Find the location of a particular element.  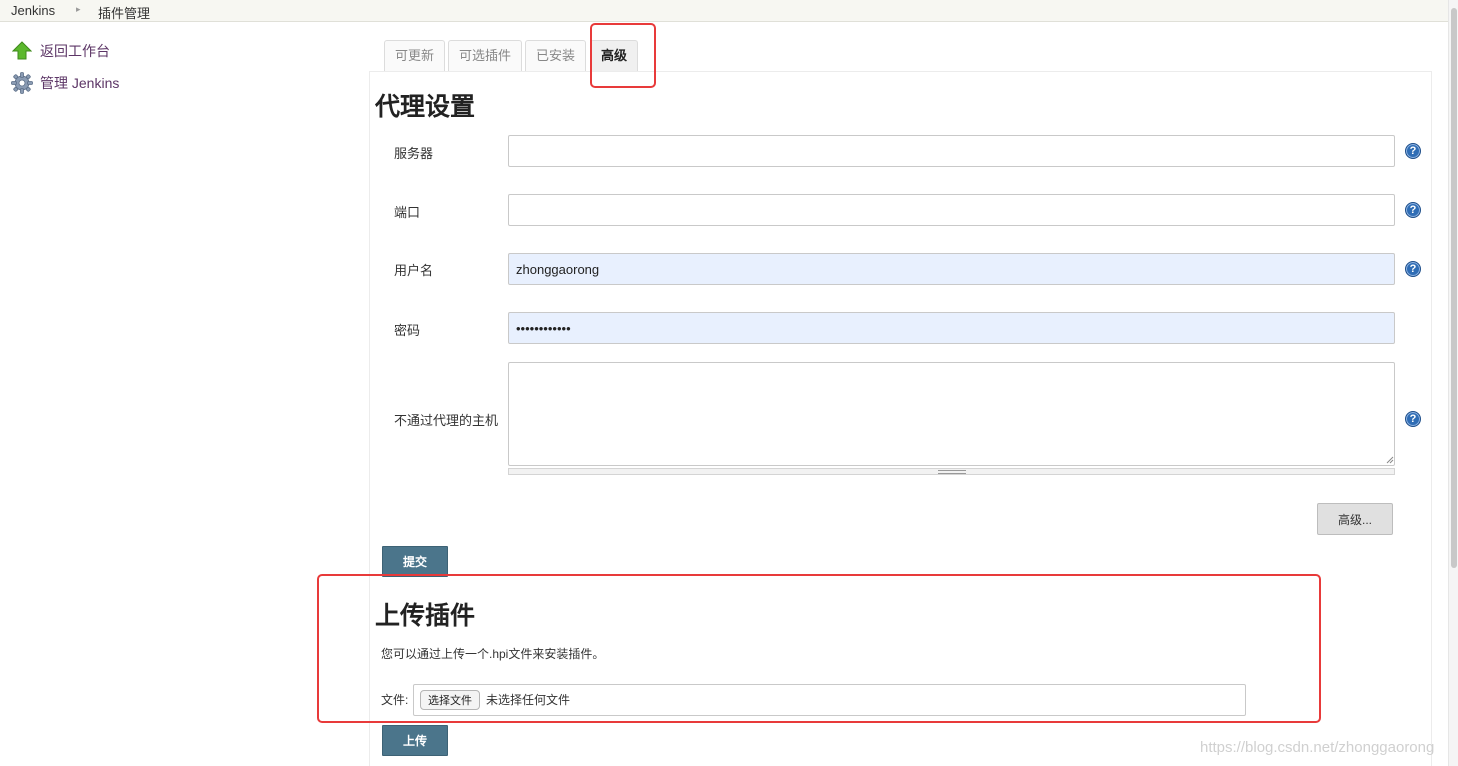

tab-installed: 已安装 is located at coordinates (556, 55).